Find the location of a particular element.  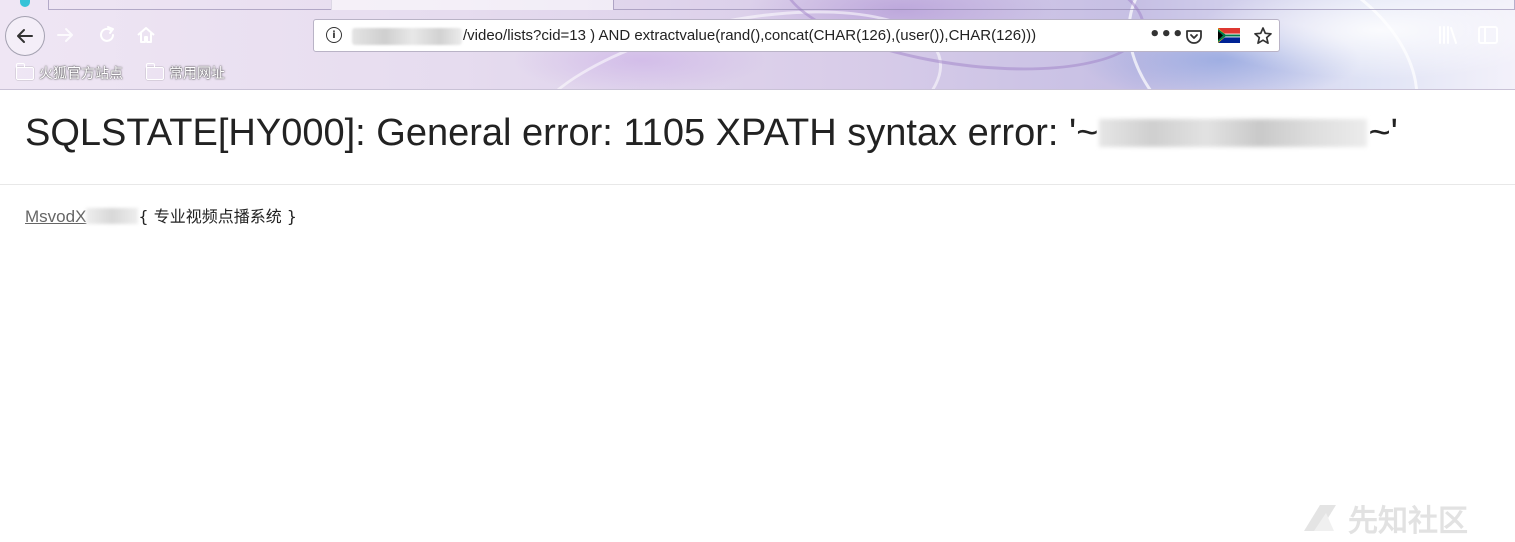

info-icon: i is located at coordinates (334, 35).